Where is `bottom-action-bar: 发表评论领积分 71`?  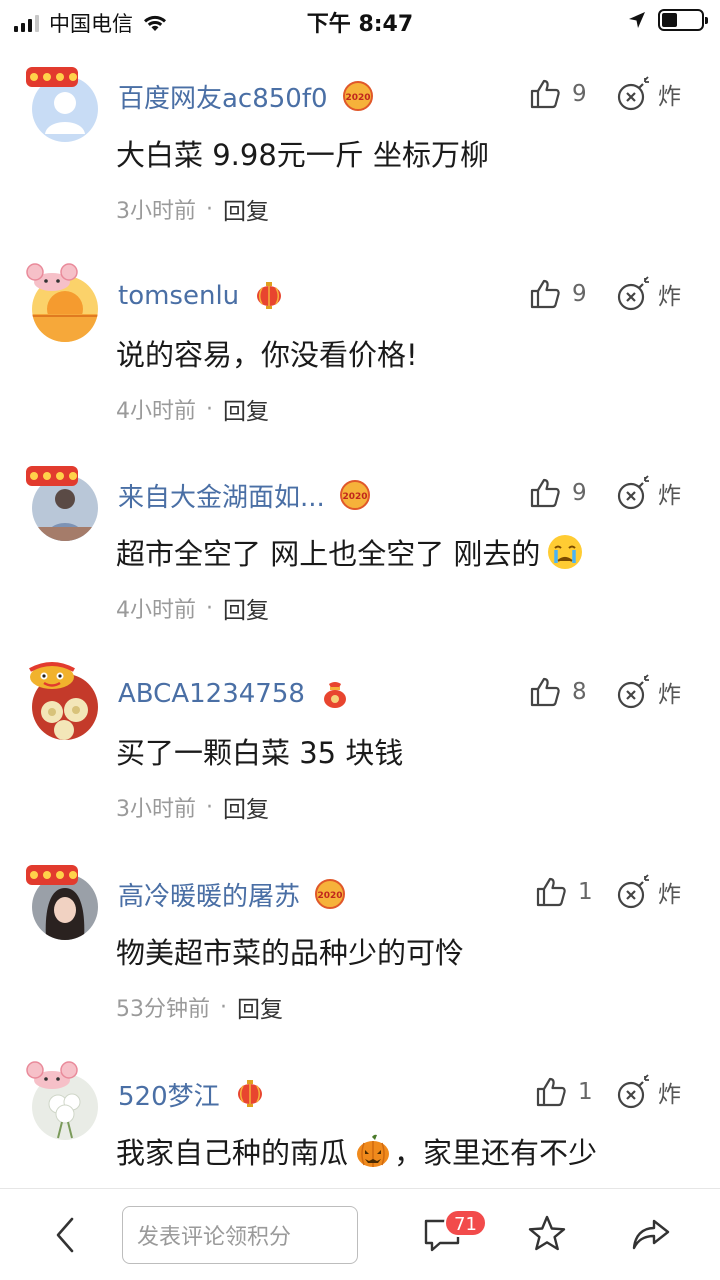 bottom-action-bar: 发表评论领积分 71 is located at coordinates (360, 1234).